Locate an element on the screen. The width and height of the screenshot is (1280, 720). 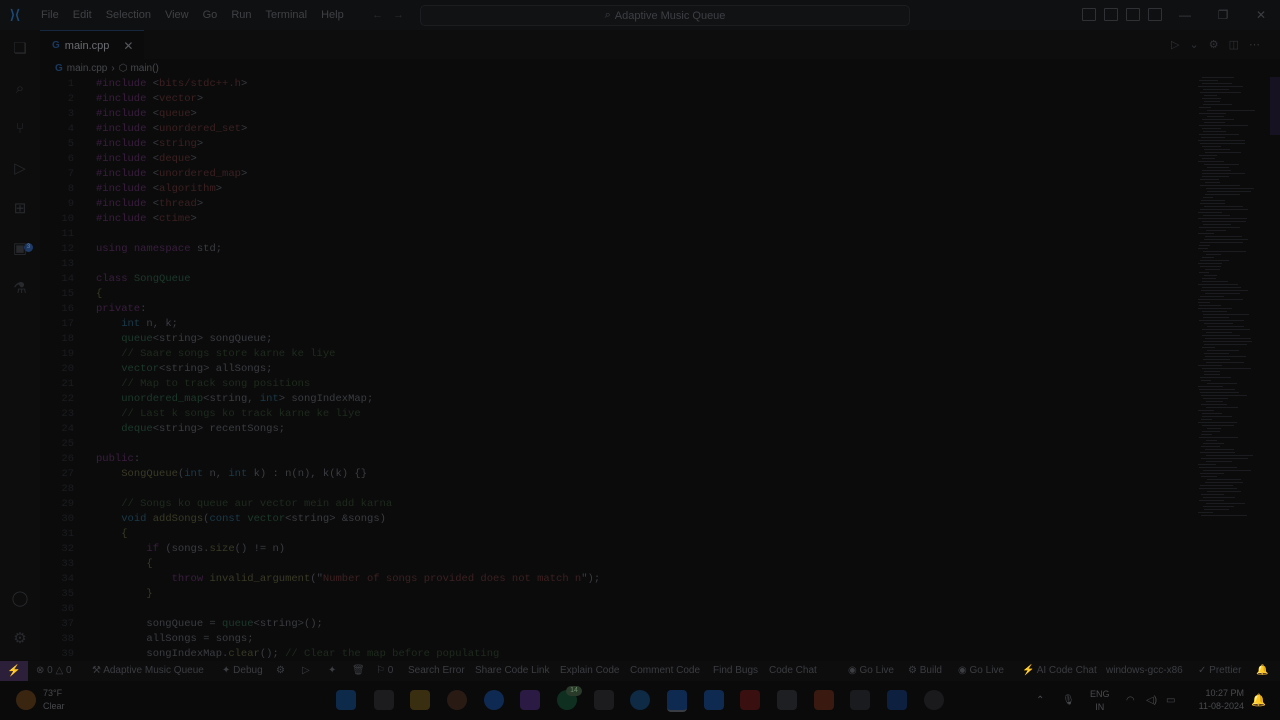
code-line: 35 } is located at coordinates (615, 594).